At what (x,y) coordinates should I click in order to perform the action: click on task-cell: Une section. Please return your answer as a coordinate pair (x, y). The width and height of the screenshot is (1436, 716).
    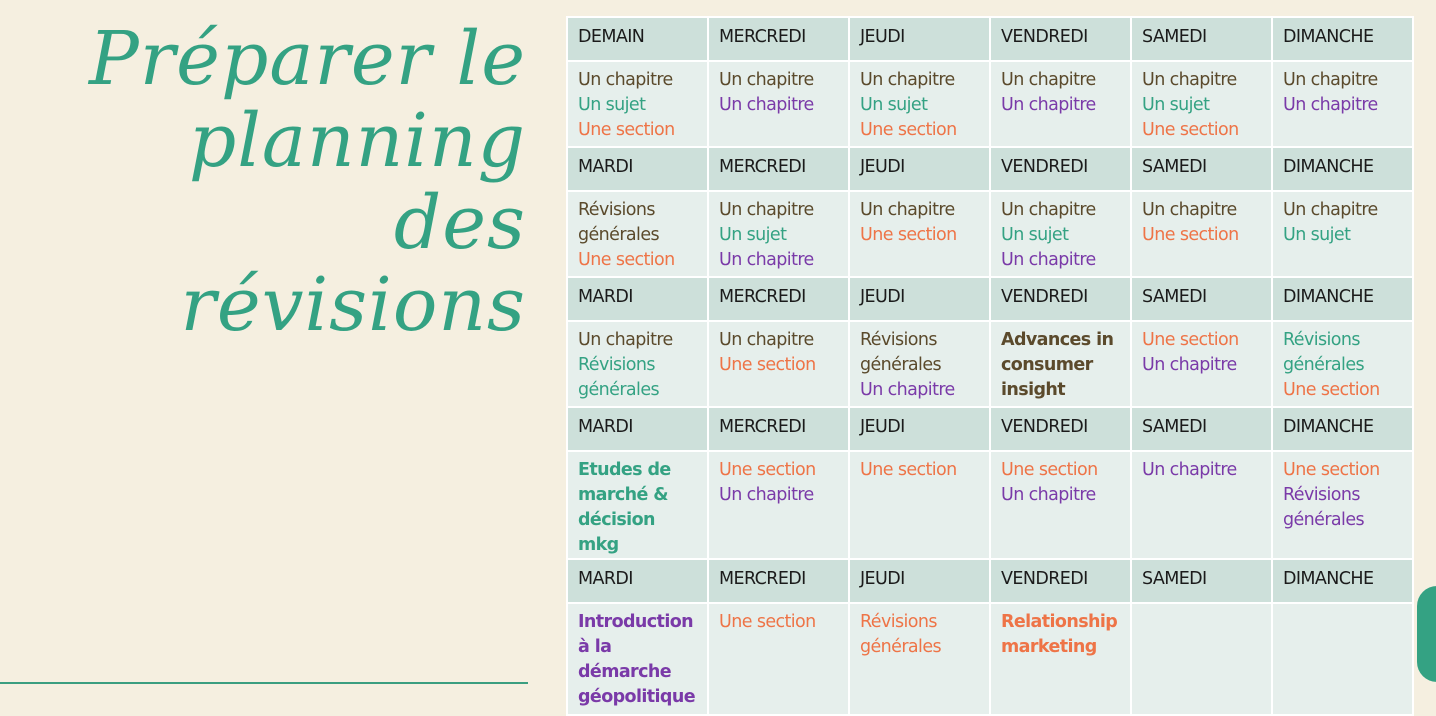
    Looking at the image, I should click on (778, 659).